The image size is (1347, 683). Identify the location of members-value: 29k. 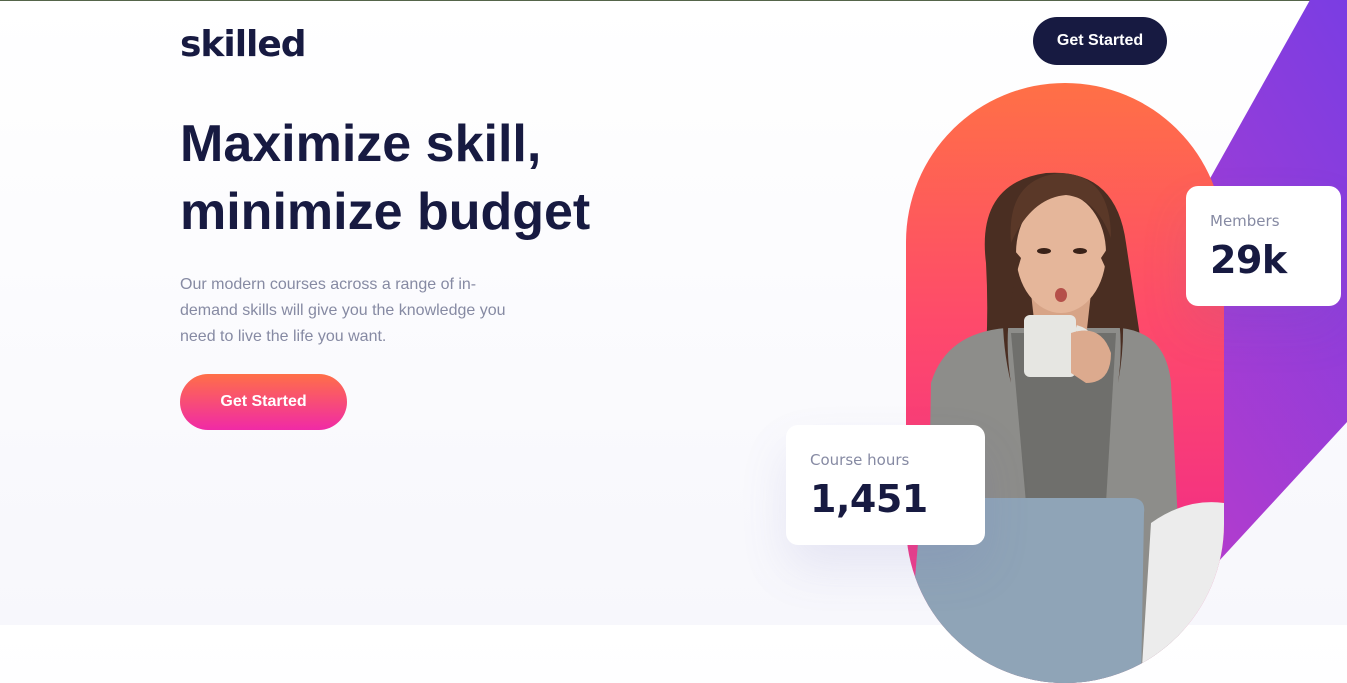
(1248, 260).